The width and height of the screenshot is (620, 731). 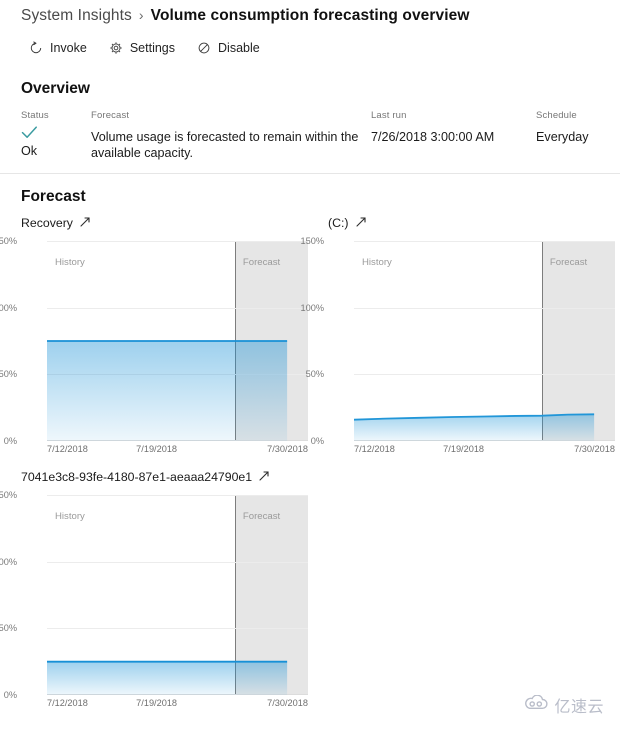 I want to click on cloud-icon, so click(x=536, y=704).